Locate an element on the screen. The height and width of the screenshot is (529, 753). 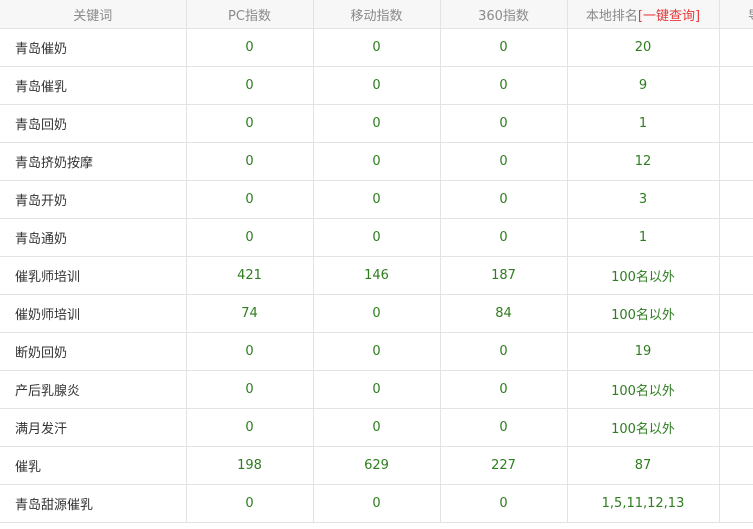
table-row: 青岛通奶 0 0 0 1 is located at coordinates (376, 237).